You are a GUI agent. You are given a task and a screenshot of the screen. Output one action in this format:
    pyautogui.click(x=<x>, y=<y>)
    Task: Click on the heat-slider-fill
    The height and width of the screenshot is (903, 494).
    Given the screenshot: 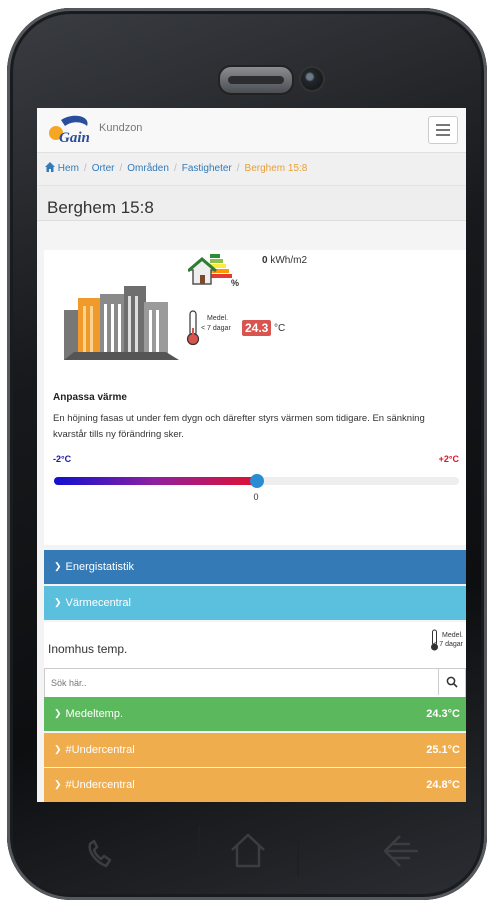 What is the action you would take?
    pyautogui.click(x=155, y=481)
    